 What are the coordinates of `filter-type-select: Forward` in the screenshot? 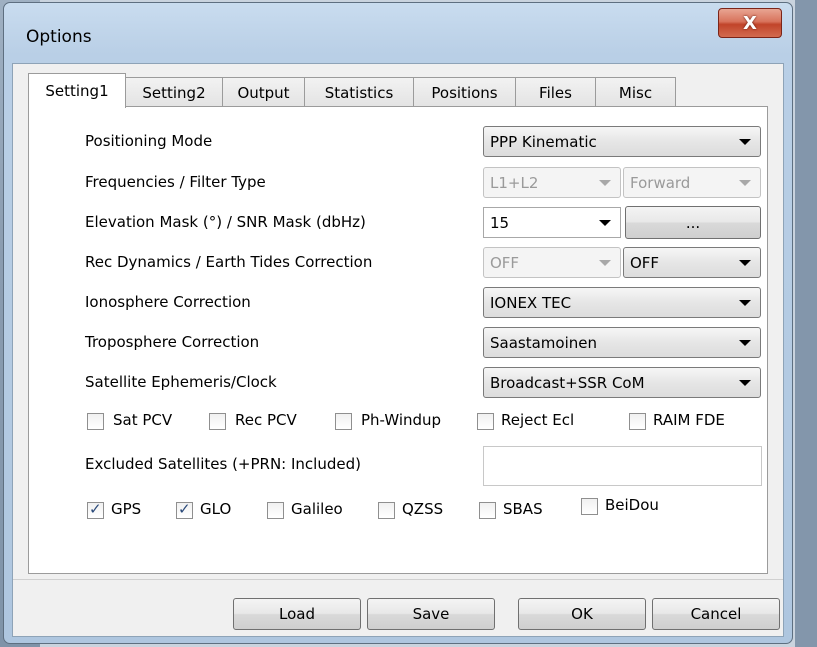 It's located at (692, 182).